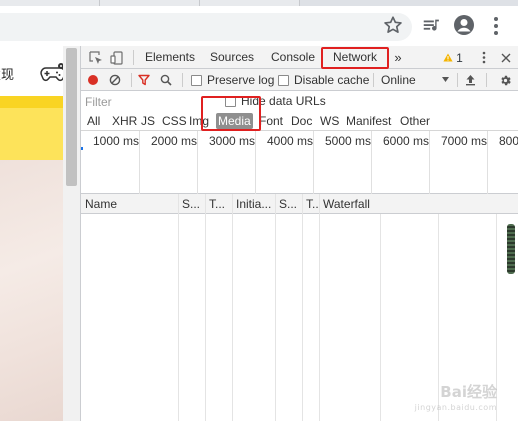 The width and height of the screenshot is (518, 421). Describe the element at coordinates (241, 80) in the screenshot. I see `preserve-log-label: Preserve log` at that location.